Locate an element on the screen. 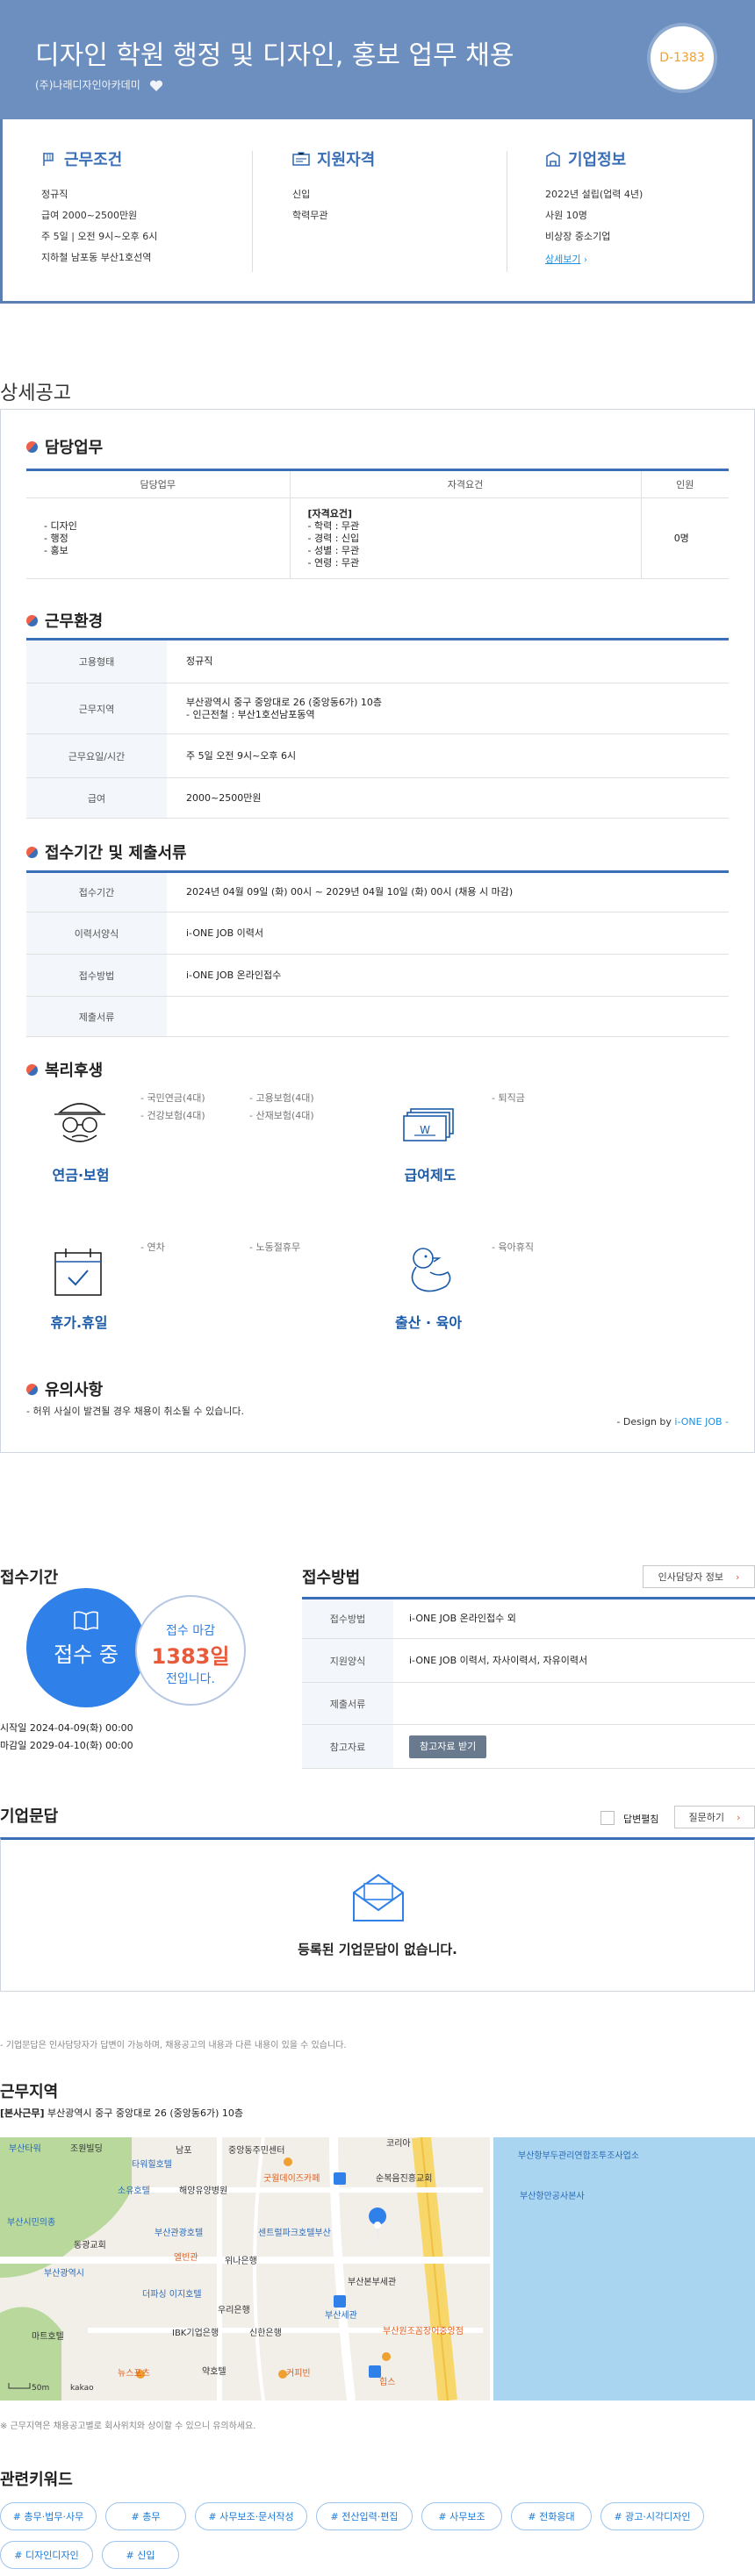 This screenshot has width=755, height=2576. keyword-tag: # 총무 is located at coordinates (145, 2516).